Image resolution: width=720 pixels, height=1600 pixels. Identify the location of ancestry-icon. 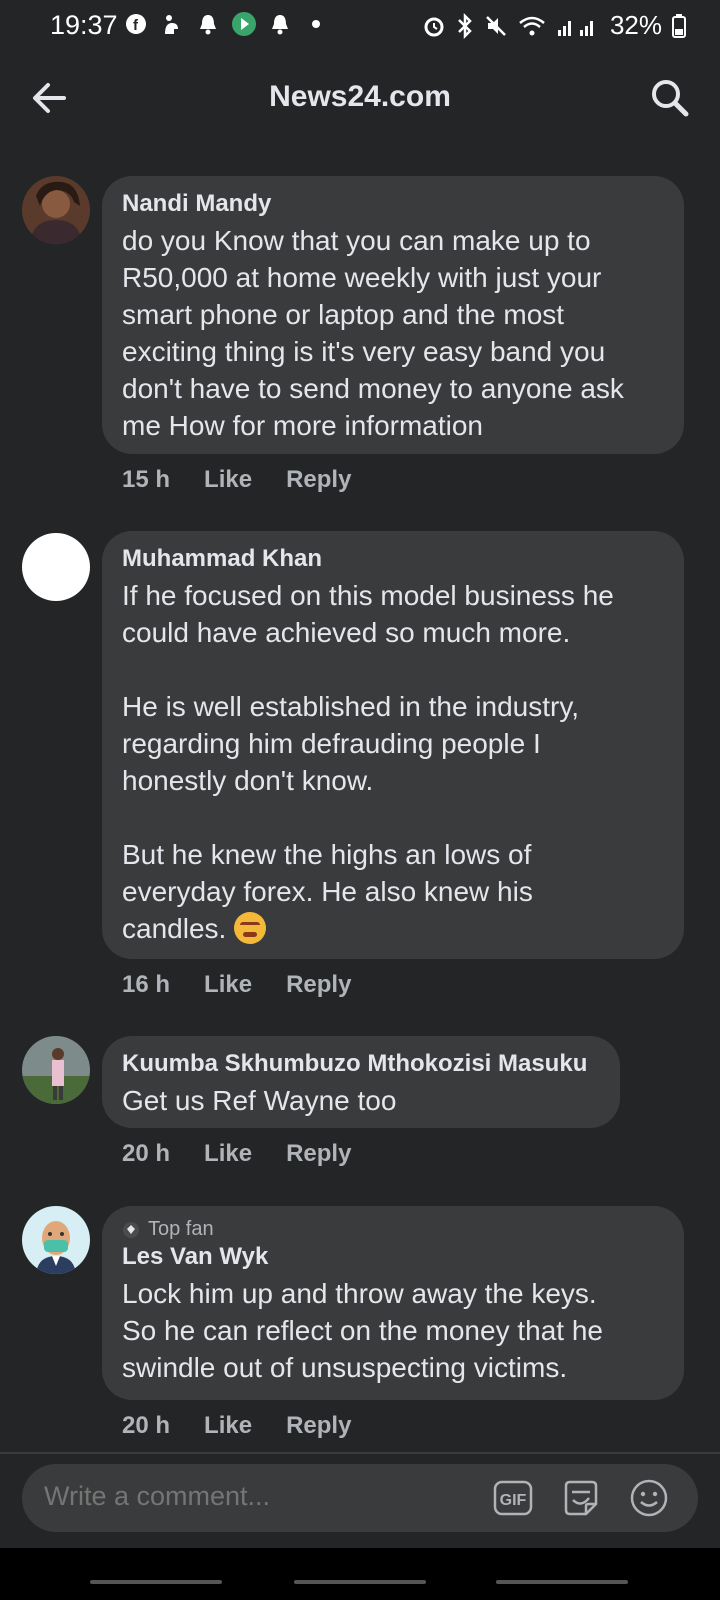
(172, 24).